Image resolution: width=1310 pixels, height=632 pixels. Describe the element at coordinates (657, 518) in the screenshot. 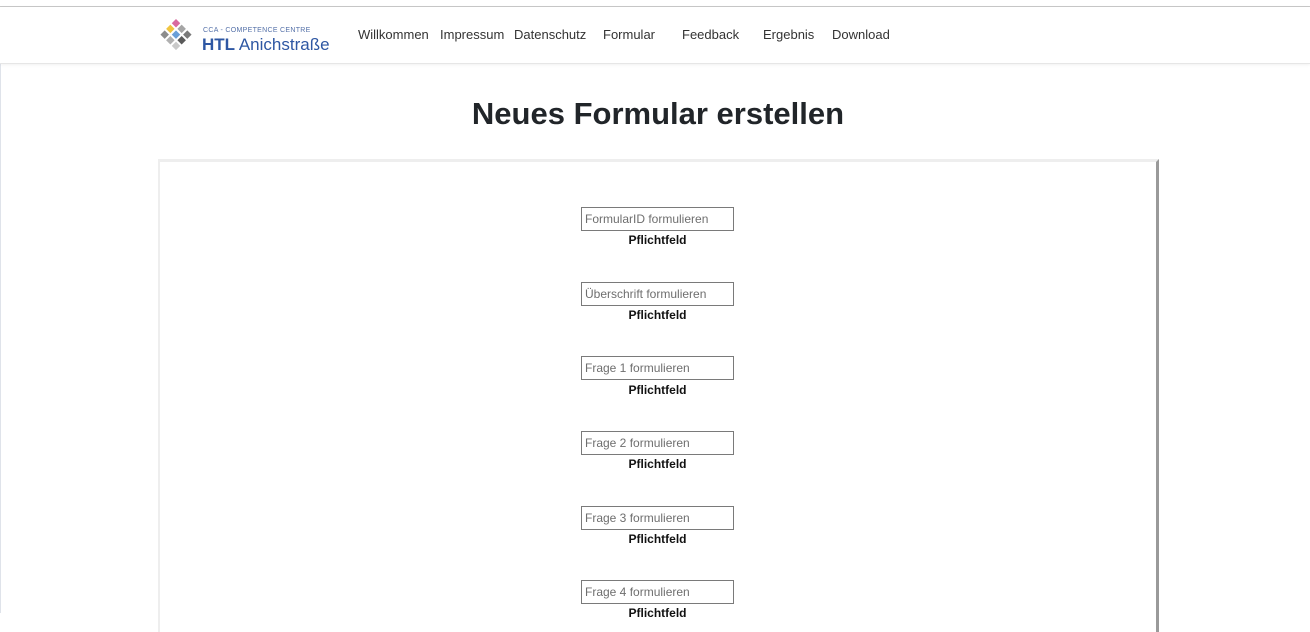

I see `question-3-input` at that location.